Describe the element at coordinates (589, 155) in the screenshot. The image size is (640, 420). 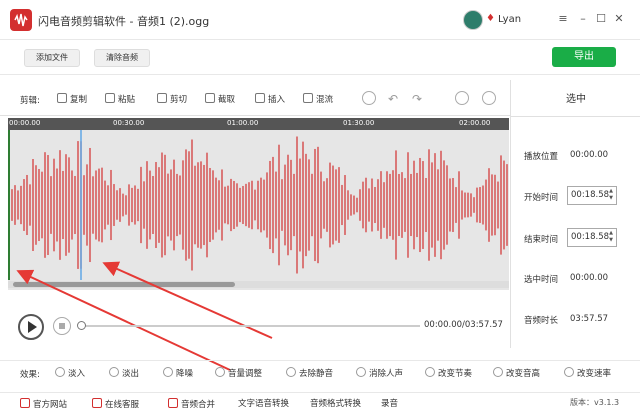
I see `play-position-value: 00:00.00` at that location.